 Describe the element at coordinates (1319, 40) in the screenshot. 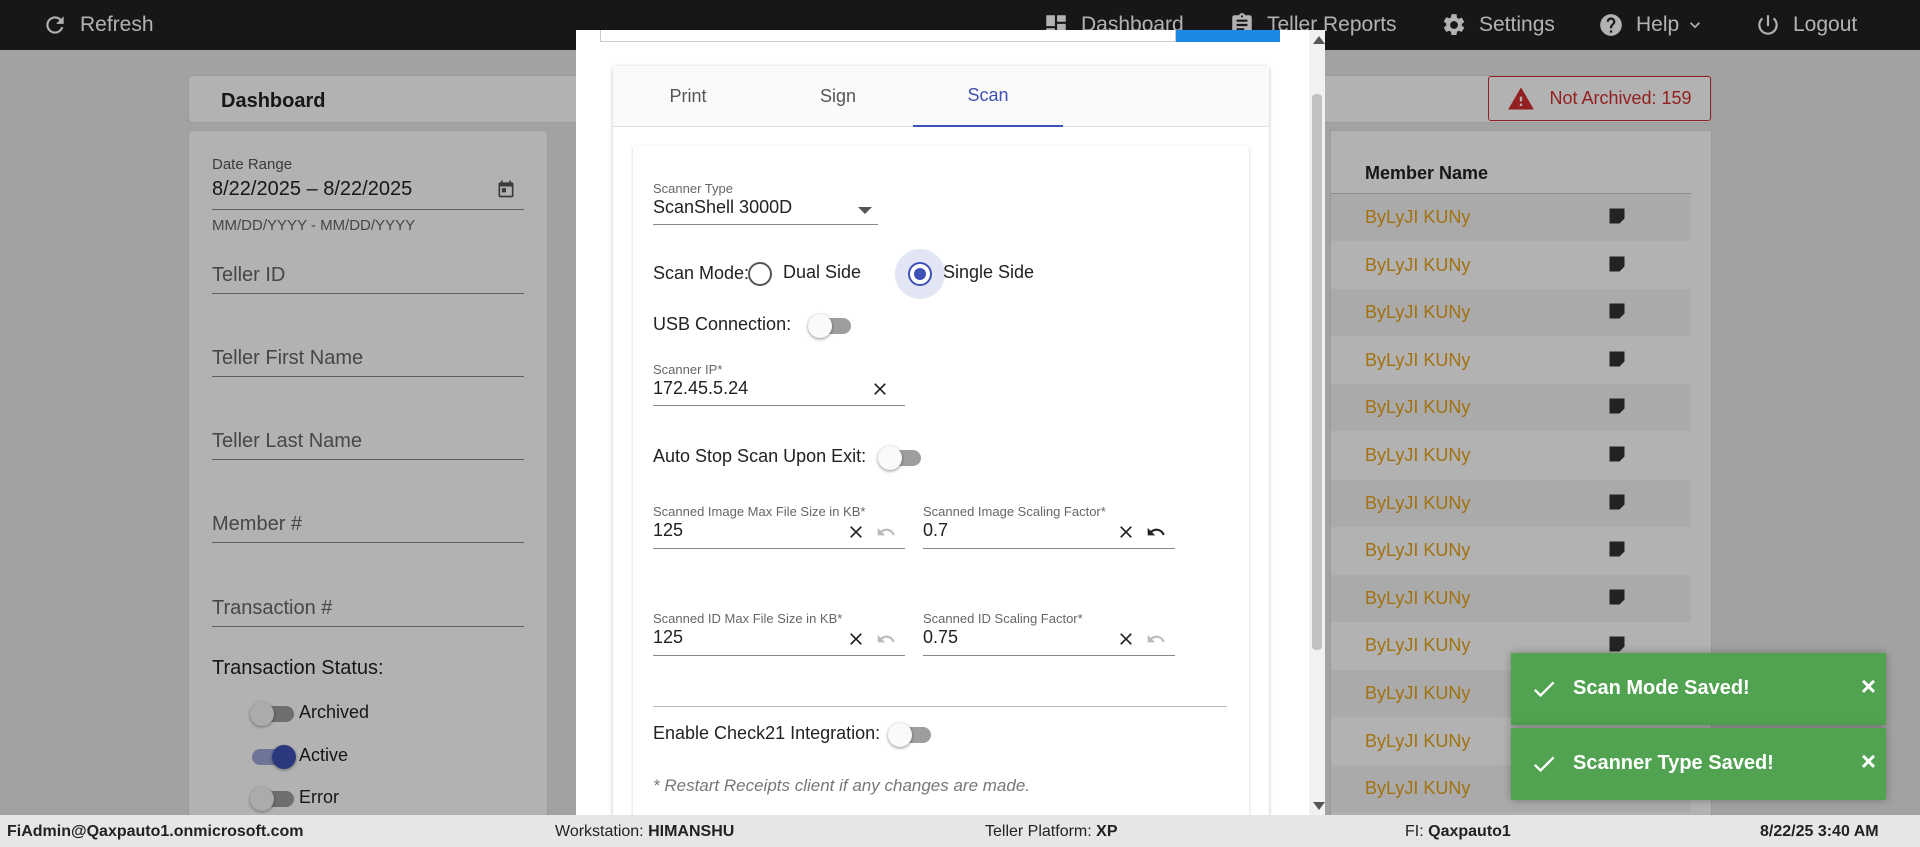

I see `scroll-up-arrow` at that location.